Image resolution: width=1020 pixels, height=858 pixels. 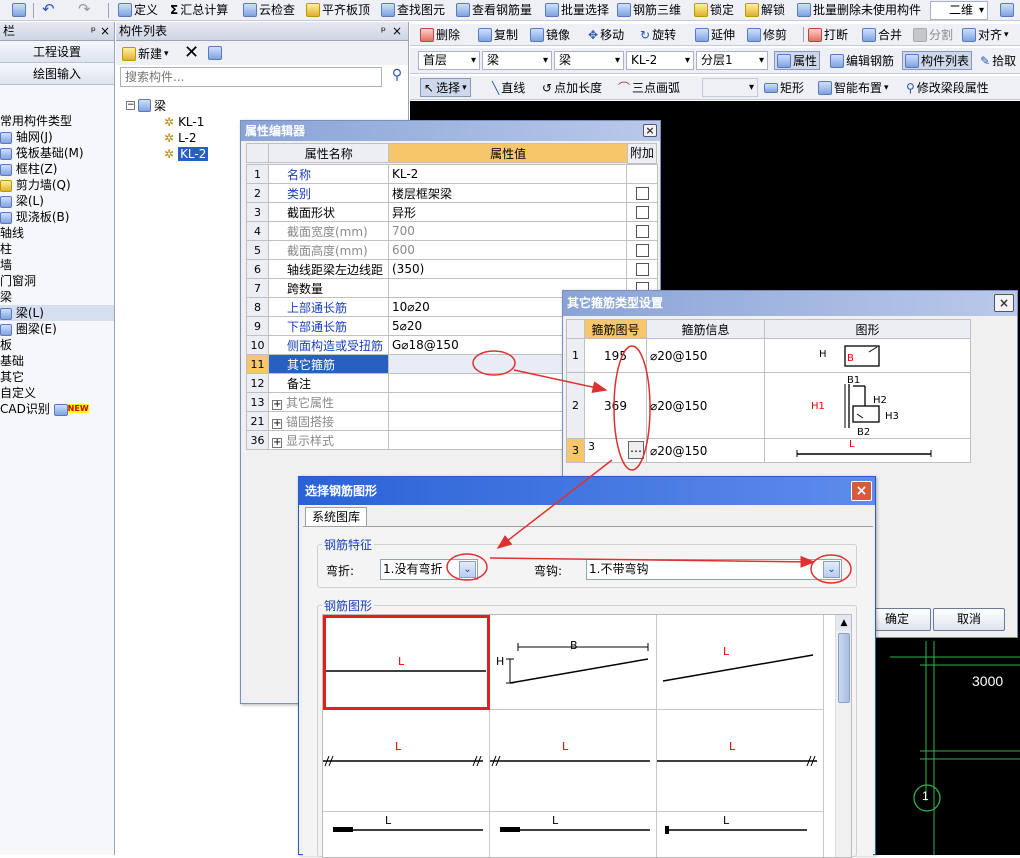 What do you see at coordinates (843, 736) in the screenshot?
I see `vertical-scrollbar: ▲` at bounding box center [843, 736].